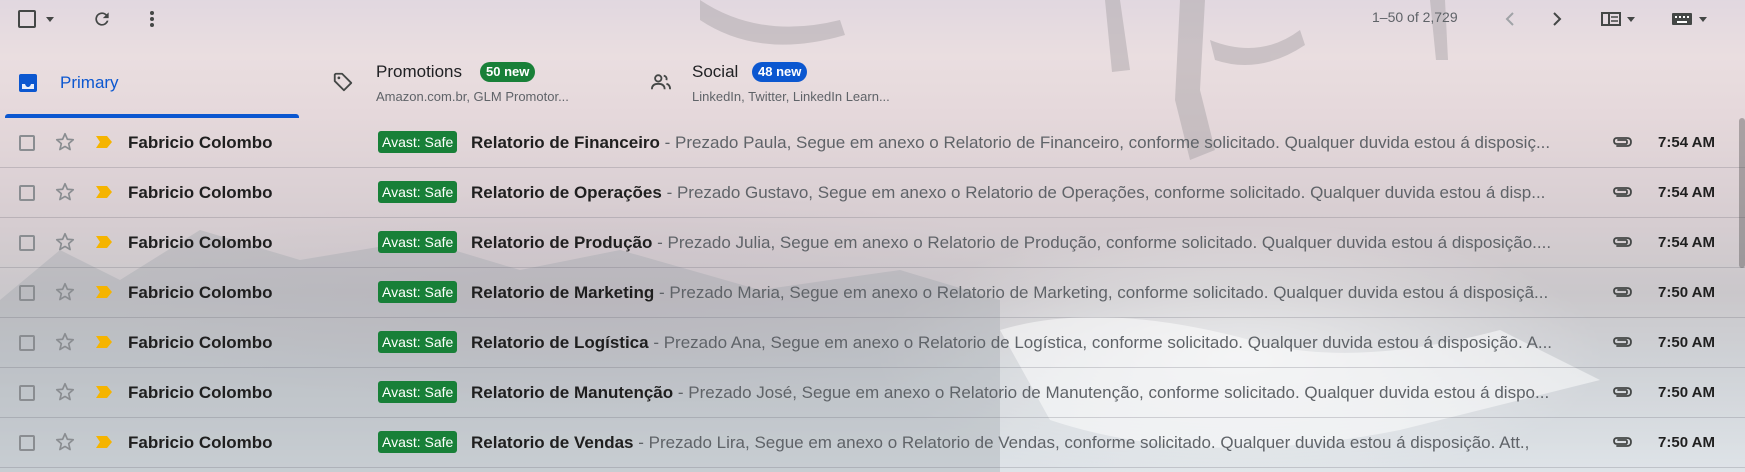 This screenshot has width=1745, height=472. I want to click on tab-primary-label: Primary, so click(89, 82).